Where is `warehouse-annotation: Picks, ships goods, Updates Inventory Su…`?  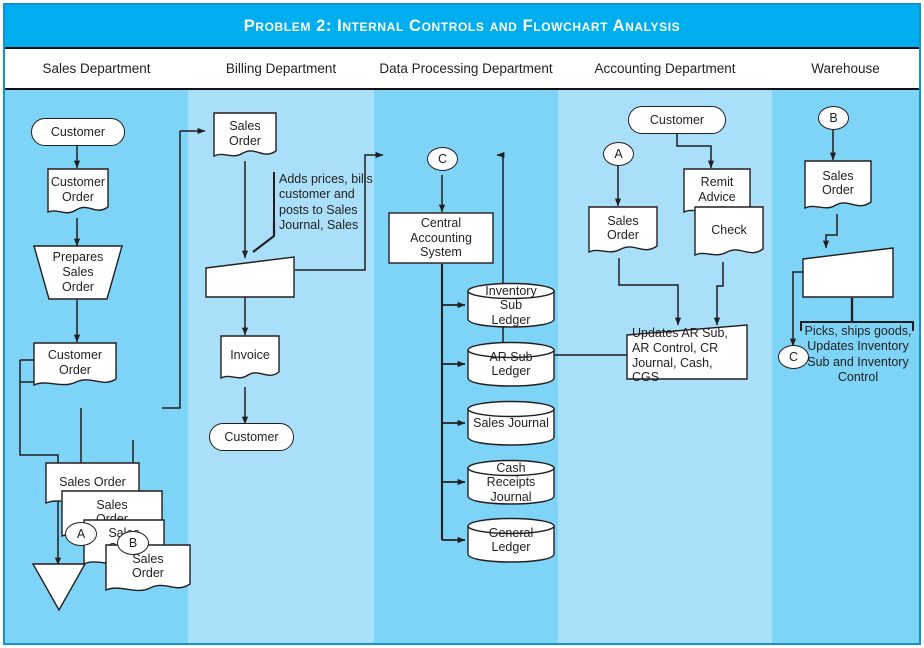
warehouse-annotation: Picks, ships goods, Updates Inventory Su… is located at coordinates (858, 354).